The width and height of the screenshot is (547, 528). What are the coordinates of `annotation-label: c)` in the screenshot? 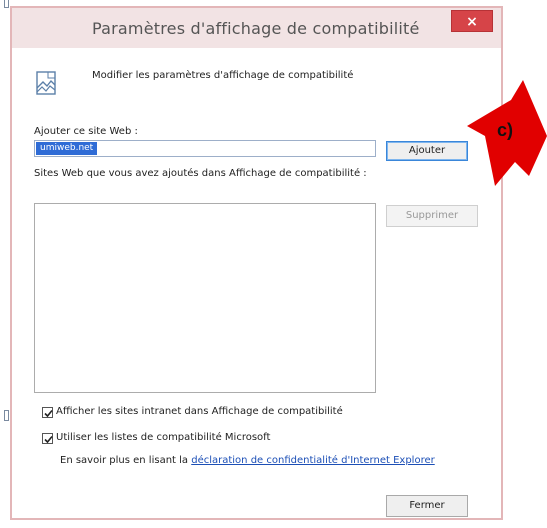 It's located at (505, 130).